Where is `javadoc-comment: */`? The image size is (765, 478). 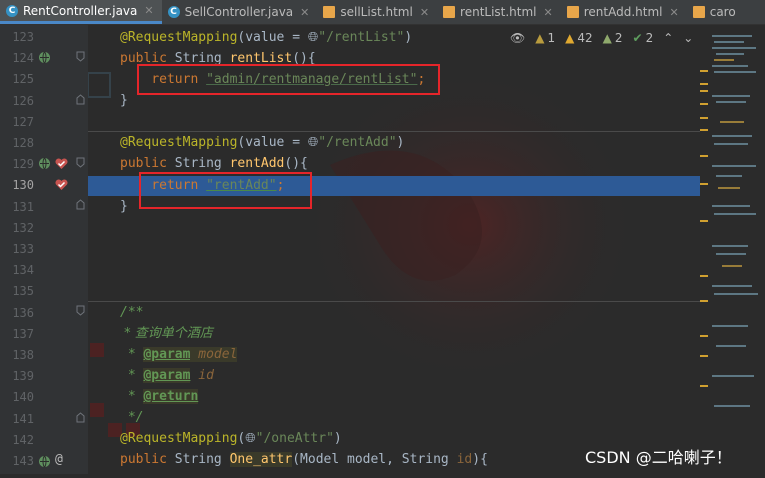
javadoc-comment: */ is located at coordinates (132, 417).